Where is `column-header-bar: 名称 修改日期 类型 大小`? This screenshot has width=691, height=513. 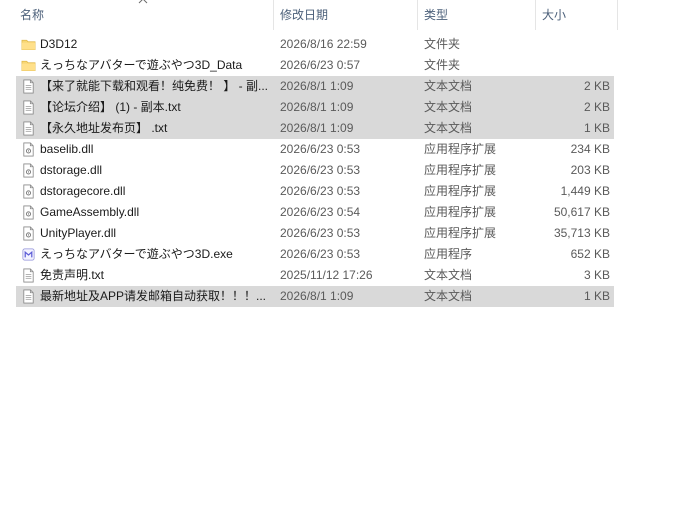 column-header-bar: 名称 修改日期 类型 大小 is located at coordinates (345, 15).